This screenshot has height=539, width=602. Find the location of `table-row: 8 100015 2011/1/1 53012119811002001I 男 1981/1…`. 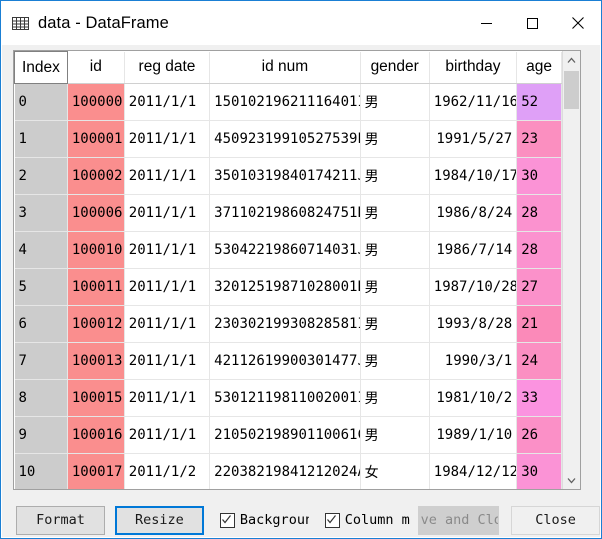

table-row: 8 100015 2011/1/1 53012119811002001I 男 1981/1… is located at coordinates (288, 398).